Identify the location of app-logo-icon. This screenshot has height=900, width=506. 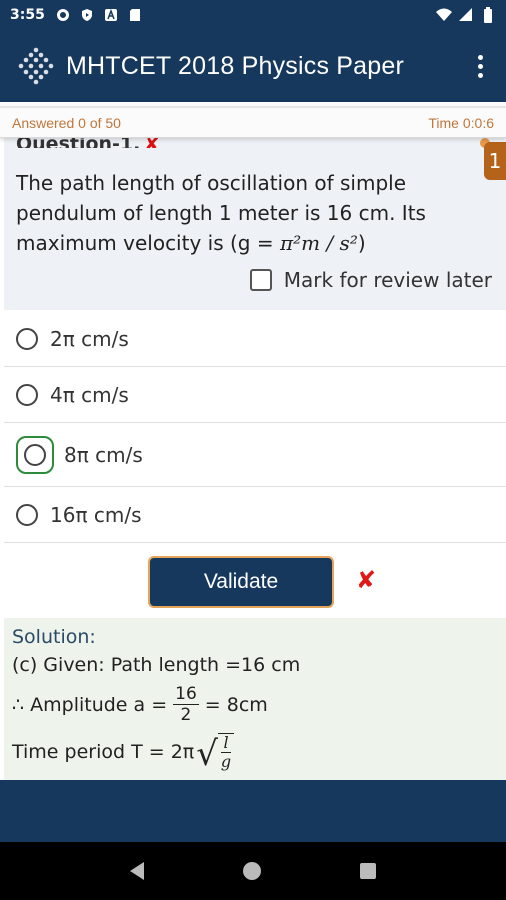
(36, 66).